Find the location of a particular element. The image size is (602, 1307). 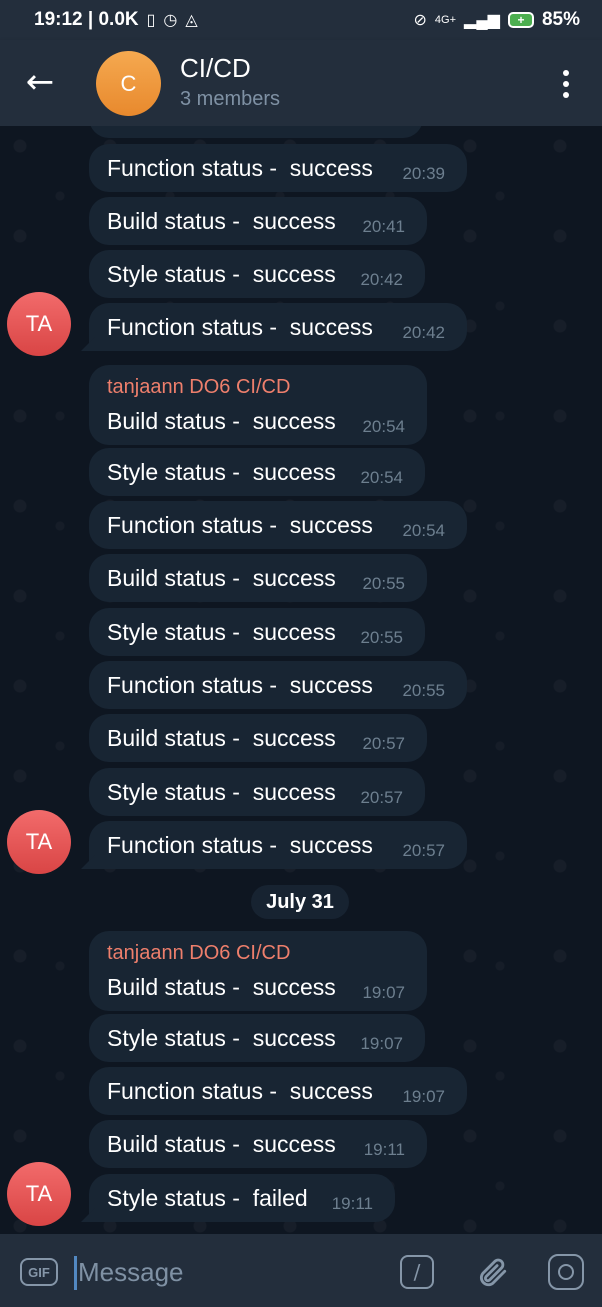

do-not-disturb-icon: ⊘ is located at coordinates (420, 20).